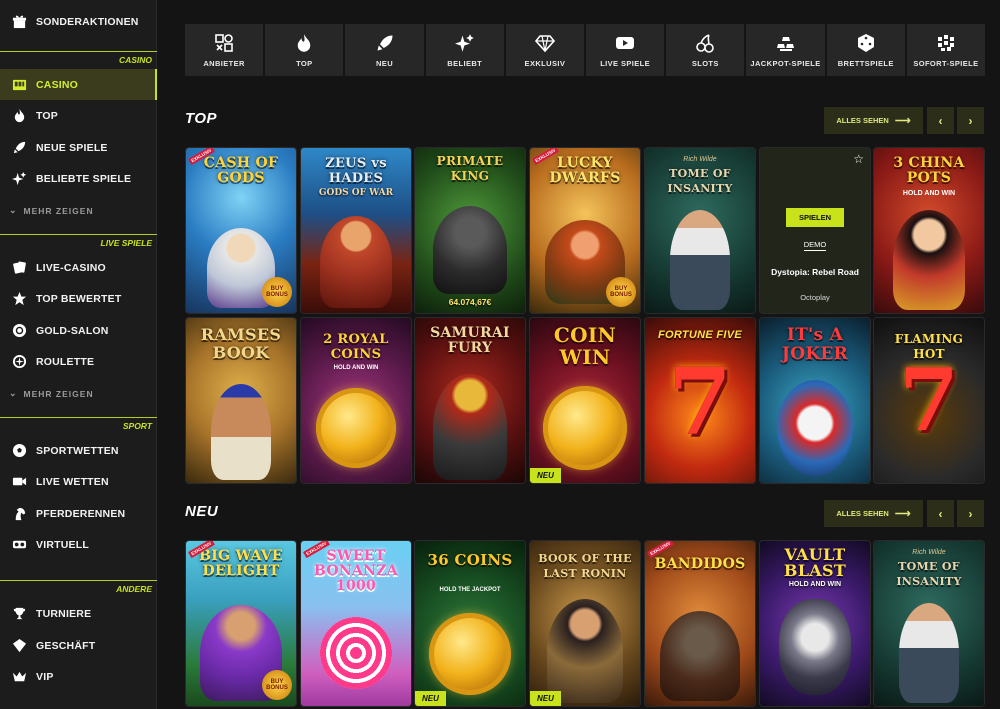 The height and width of the screenshot is (709, 1000). Describe the element at coordinates (929, 552) in the screenshot. I see `provider-tag: Rich Wilde` at that location.